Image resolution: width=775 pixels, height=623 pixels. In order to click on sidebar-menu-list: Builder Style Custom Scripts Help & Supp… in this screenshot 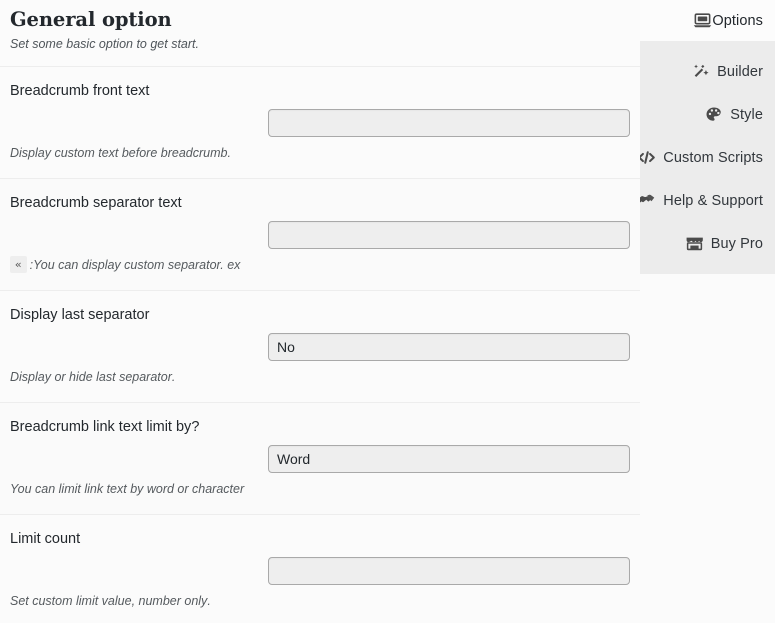, I will do `click(706, 157)`.